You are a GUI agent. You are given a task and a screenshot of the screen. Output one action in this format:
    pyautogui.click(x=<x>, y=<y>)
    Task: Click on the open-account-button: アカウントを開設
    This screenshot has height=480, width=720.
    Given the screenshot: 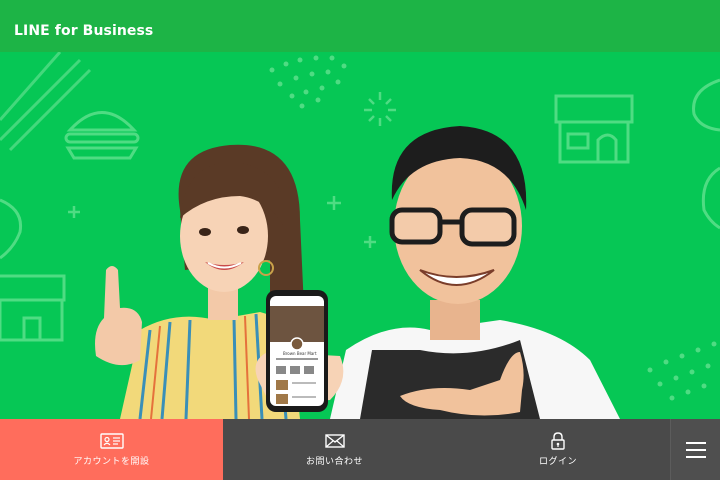 What is the action you would take?
    pyautogui.click(x=111, y=449)
    